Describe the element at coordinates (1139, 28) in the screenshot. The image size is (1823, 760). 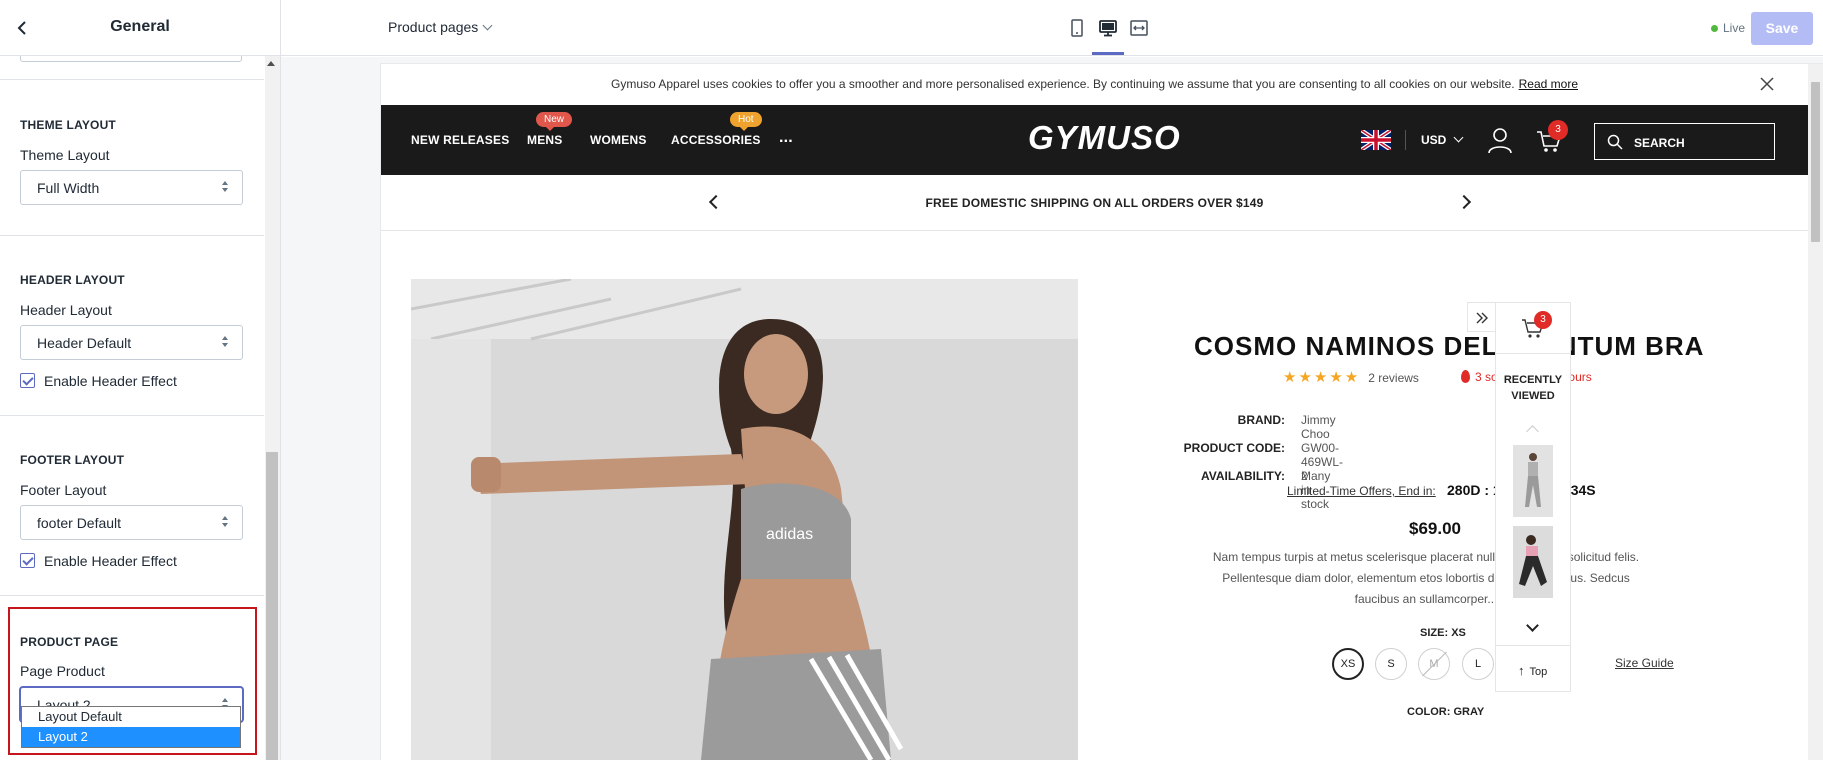
I see `full-width-view-icon` at that location.